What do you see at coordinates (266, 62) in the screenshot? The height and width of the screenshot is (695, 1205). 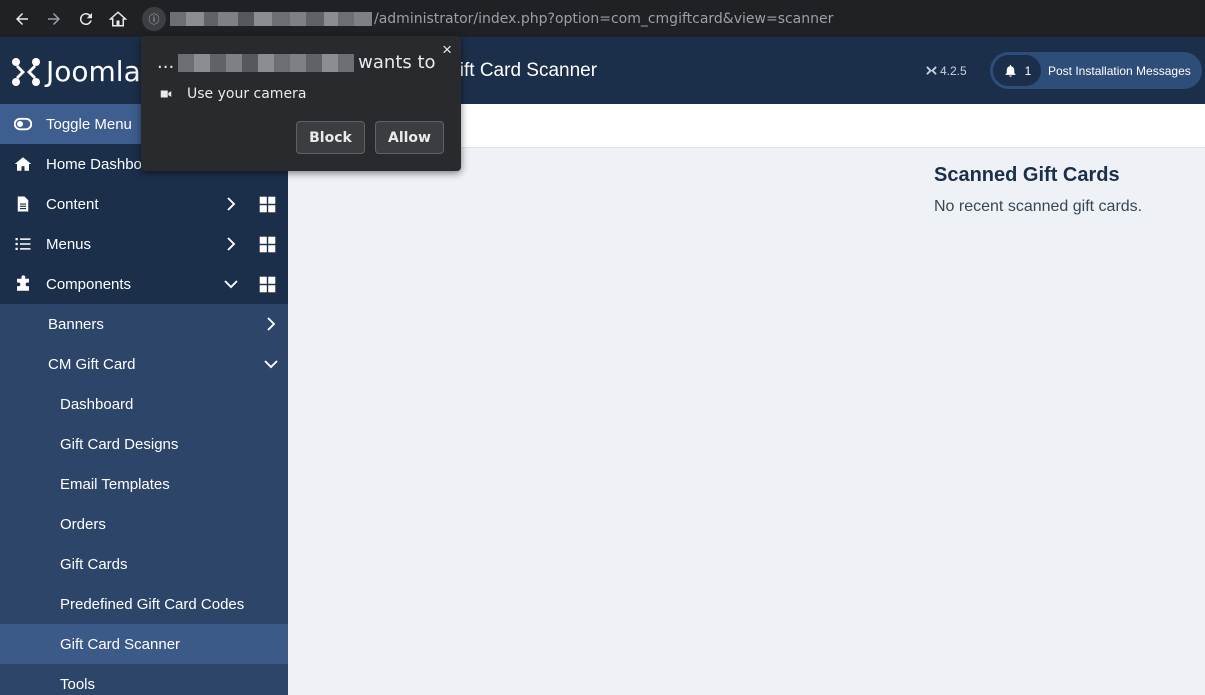 I see `redacted-site-name` at bounding box center [266, 62].